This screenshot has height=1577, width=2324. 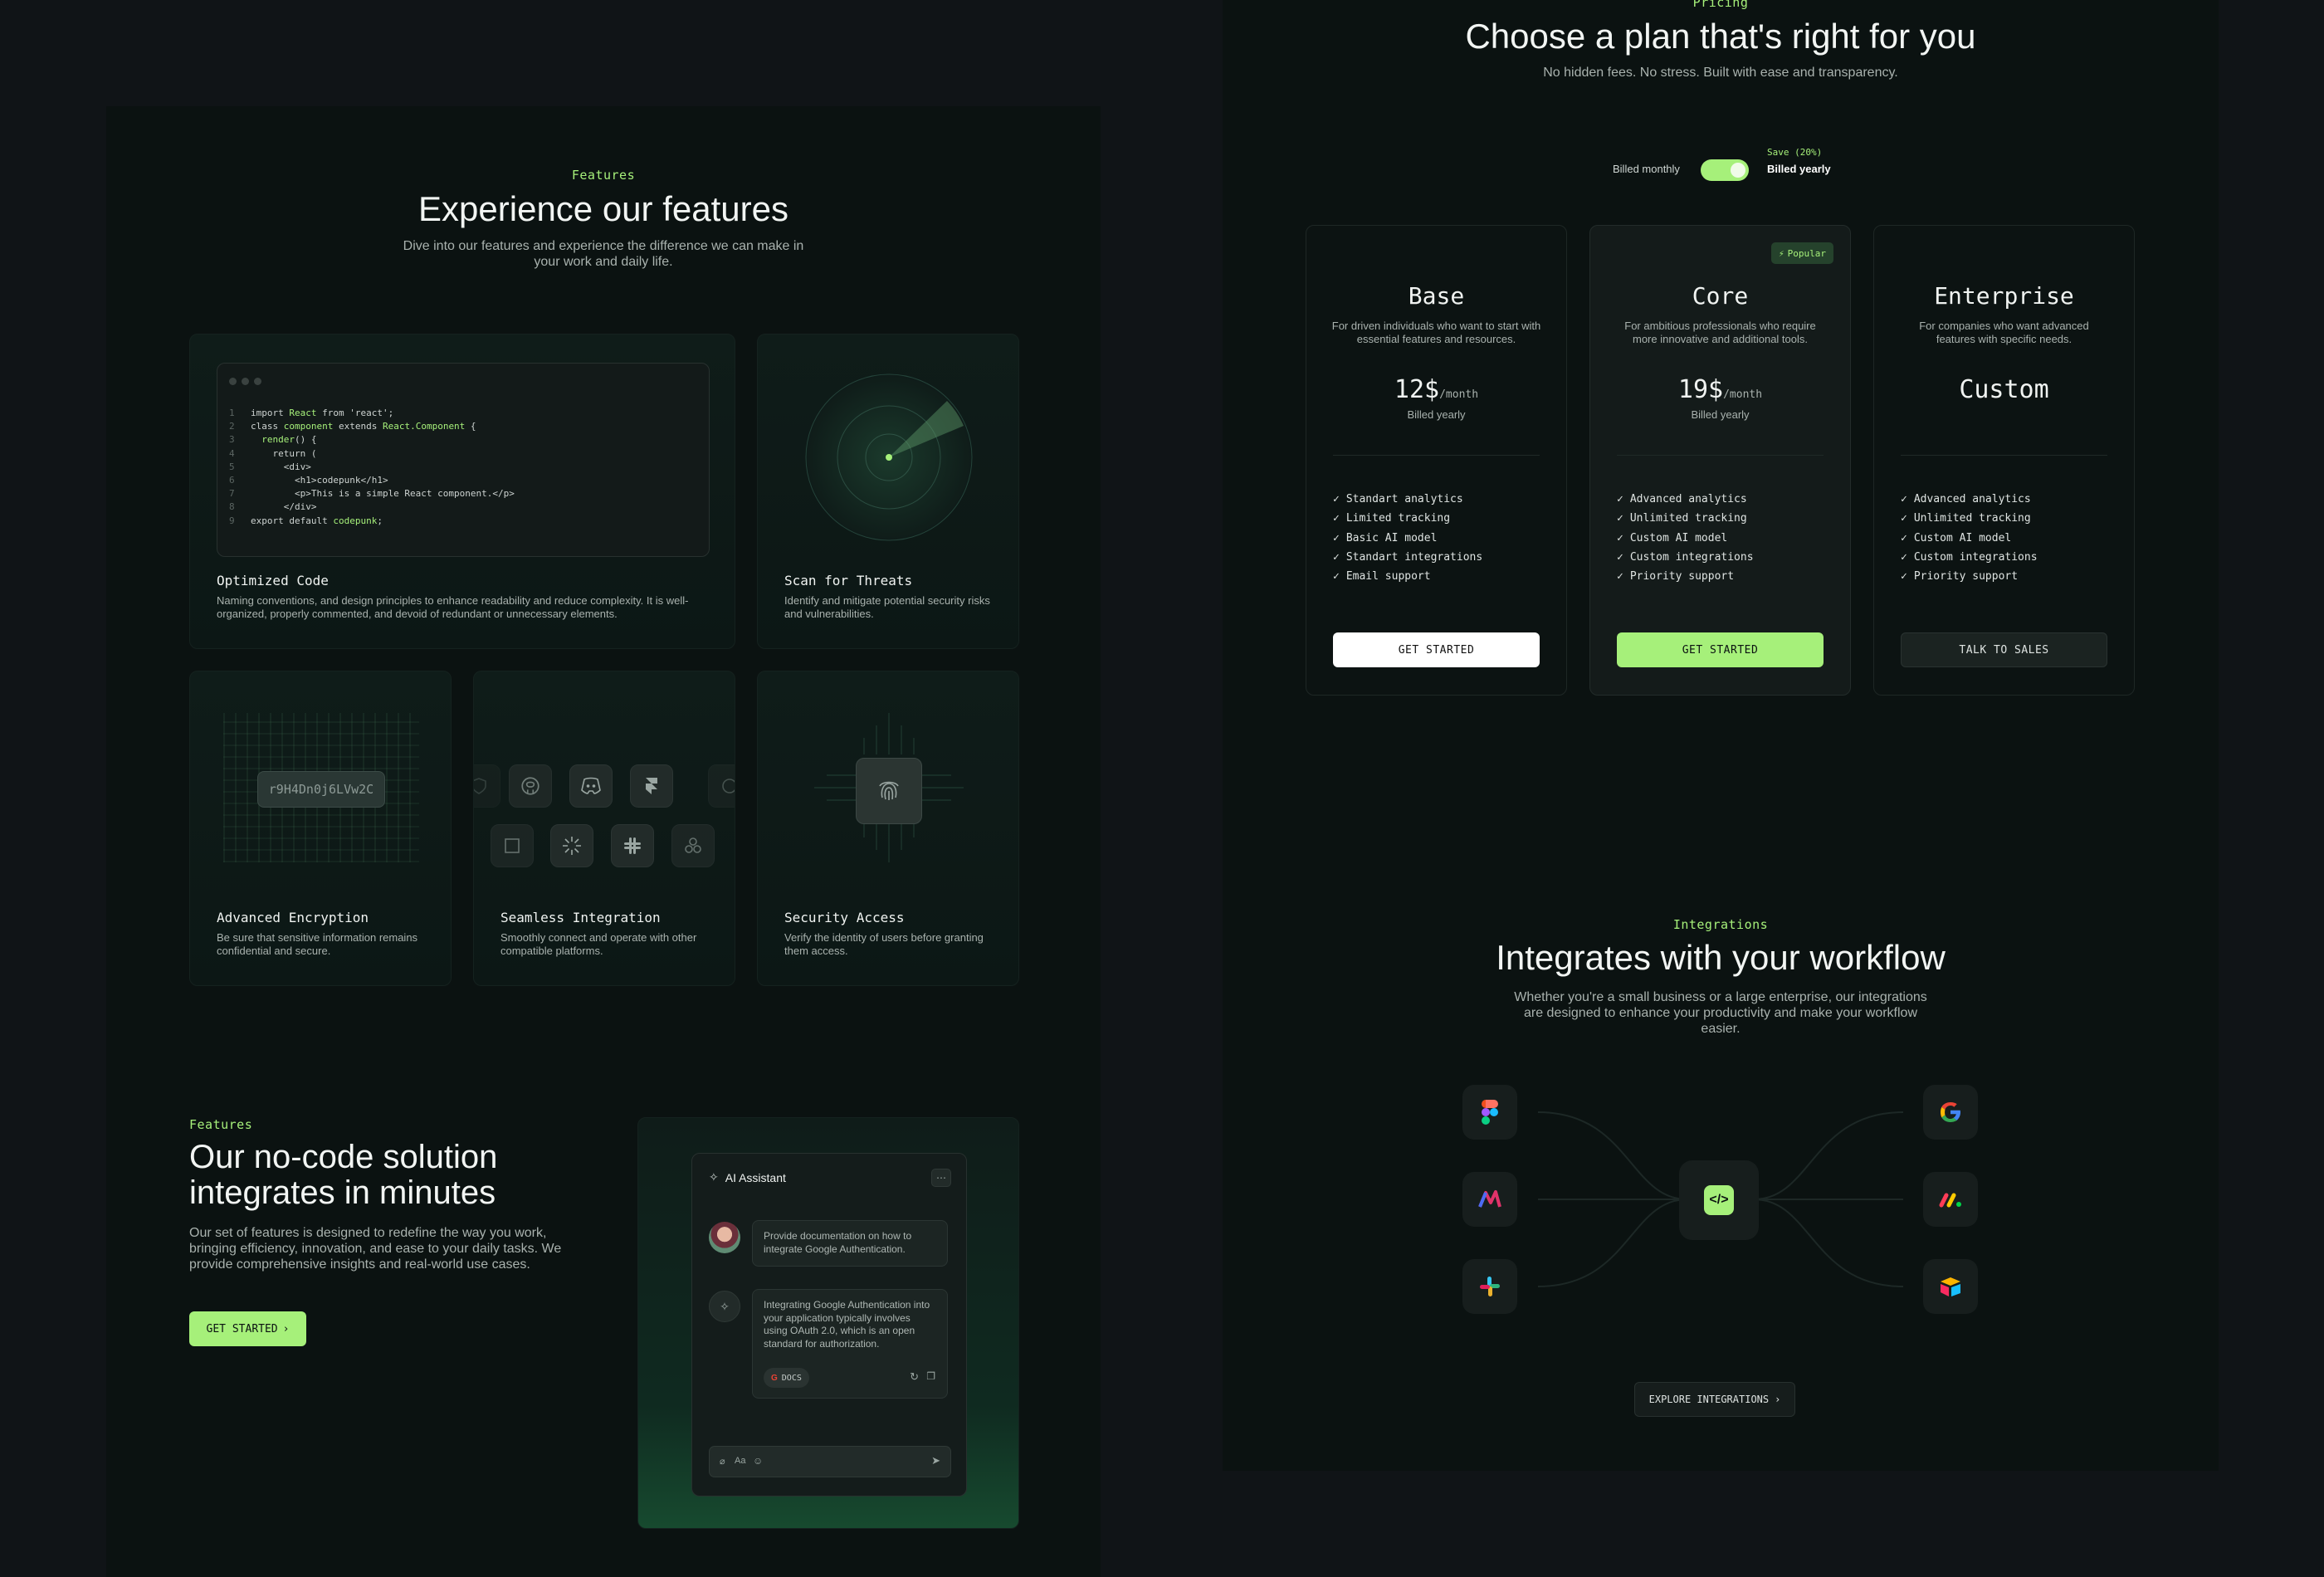 I want to click on plan-price: Custom, so click(x=2004, y=389).